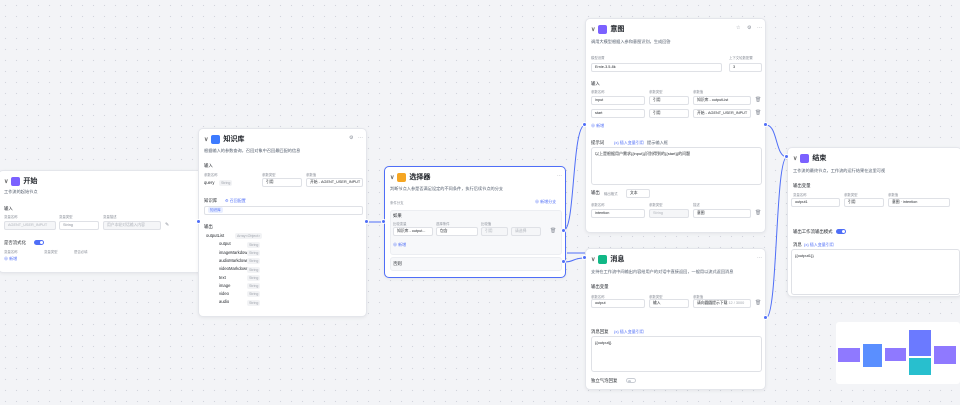  I want to click on stream-toggle, so click(39, 242).